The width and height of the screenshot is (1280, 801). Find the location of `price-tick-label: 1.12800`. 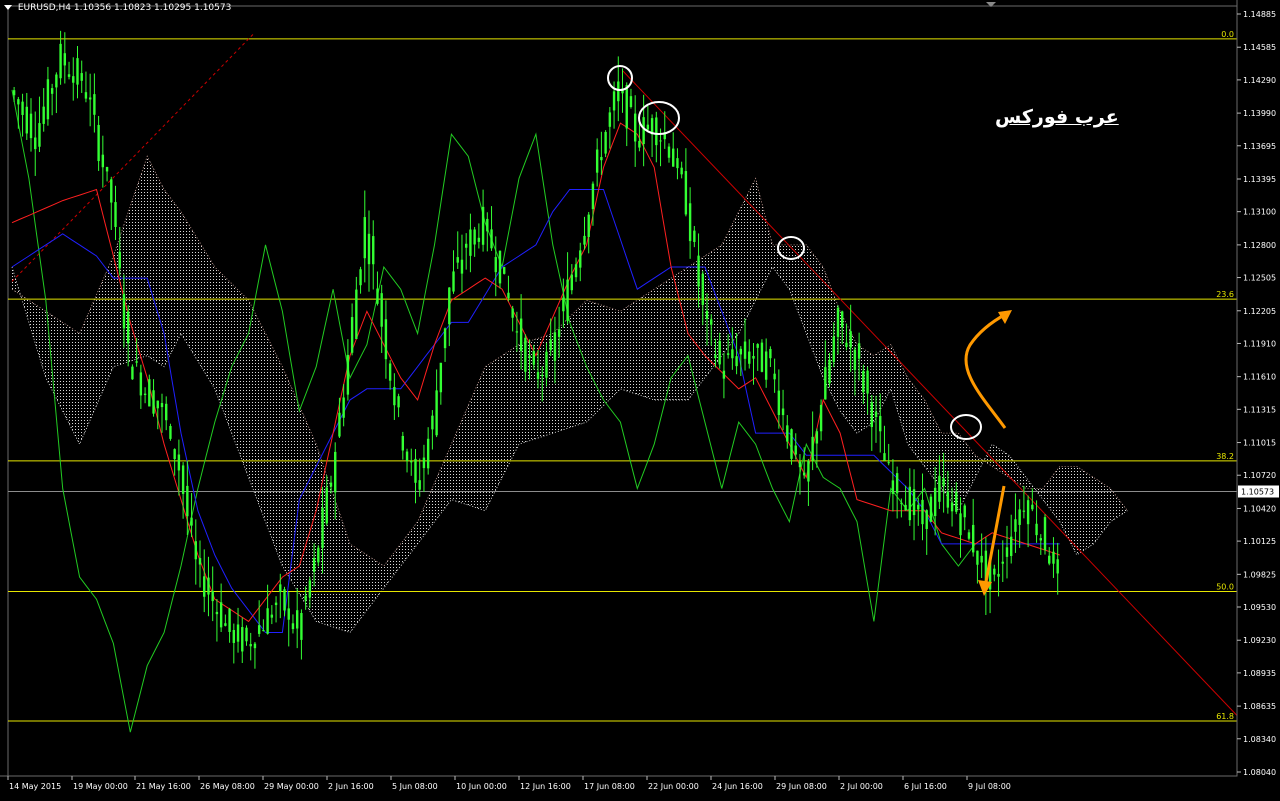

price-tick-label: 1.12800 is located at coordinates (1259, 245).